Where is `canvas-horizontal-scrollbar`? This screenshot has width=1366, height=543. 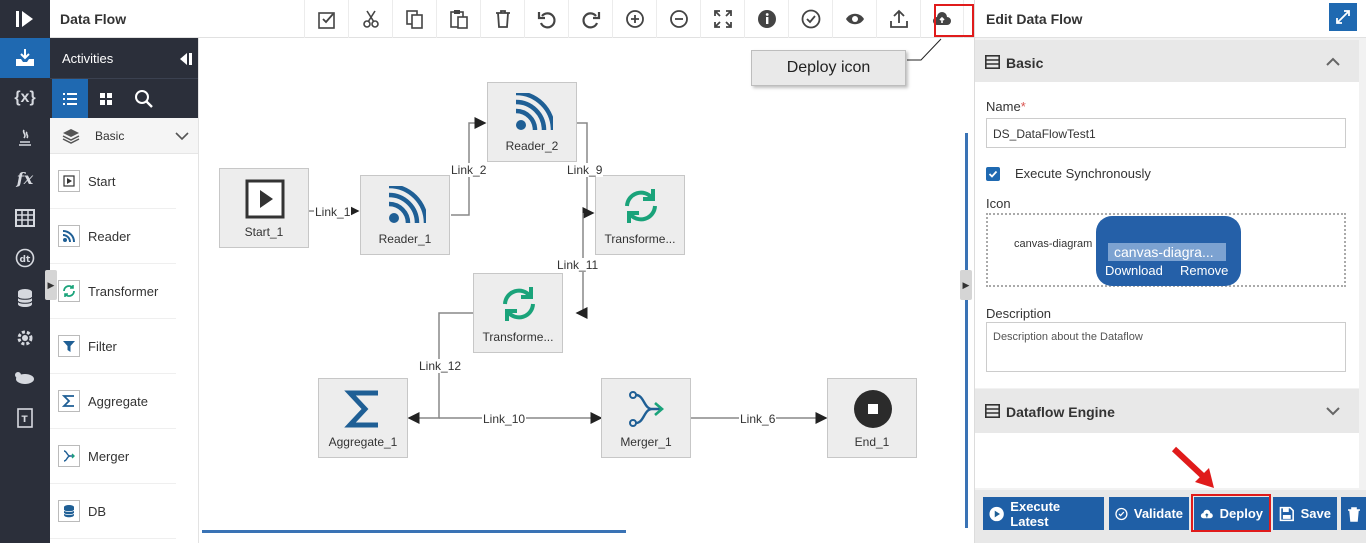
canvas-horizontal-scrollbar is located at coordinates (414, 531).